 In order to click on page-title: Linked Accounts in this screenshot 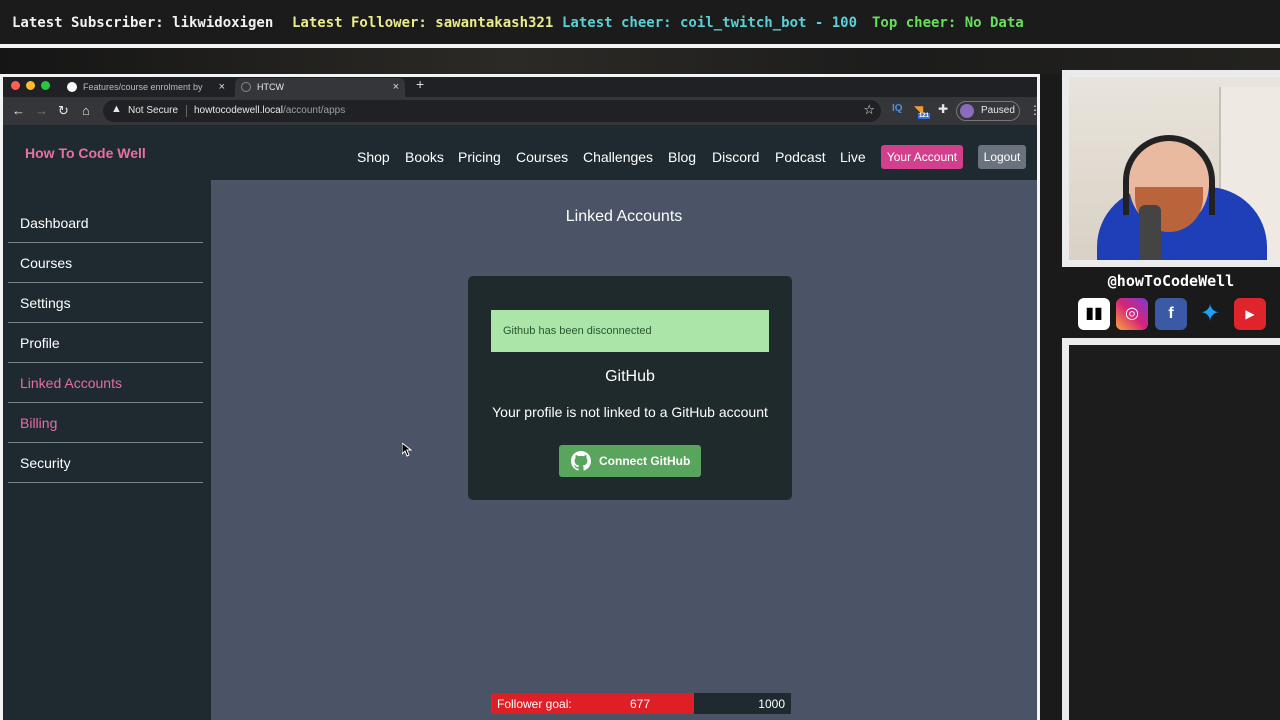, I will do `click(624, 216)`.